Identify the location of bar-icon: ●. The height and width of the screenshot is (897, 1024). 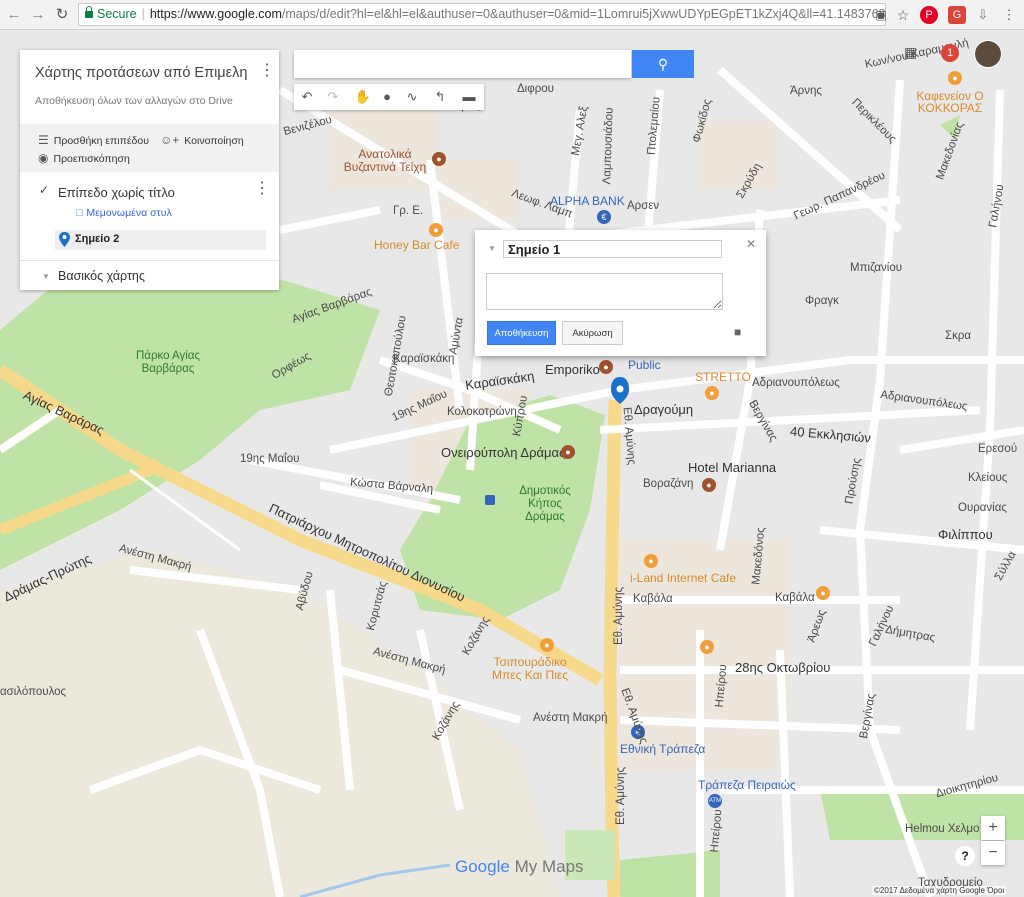
(436, 230).